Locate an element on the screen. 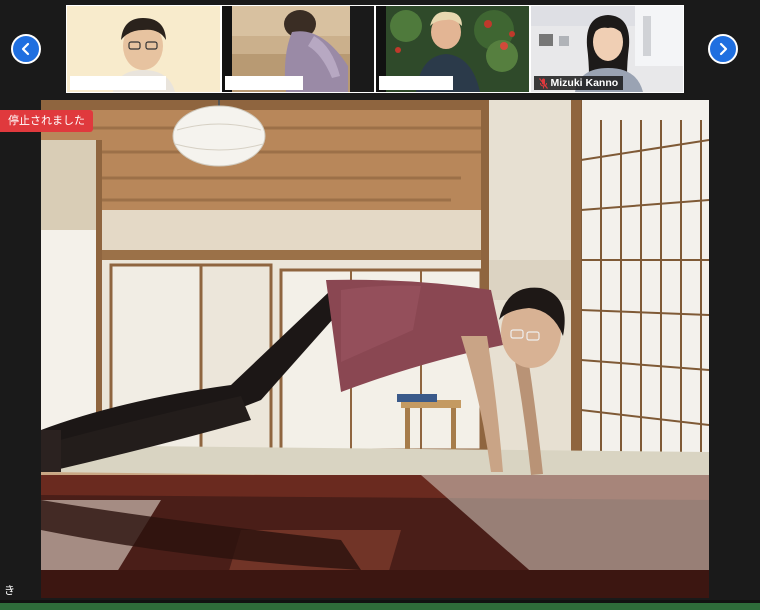 The height and width of the screenshot is (610, 760). corner-label: き is located at coordinates (9, 591).